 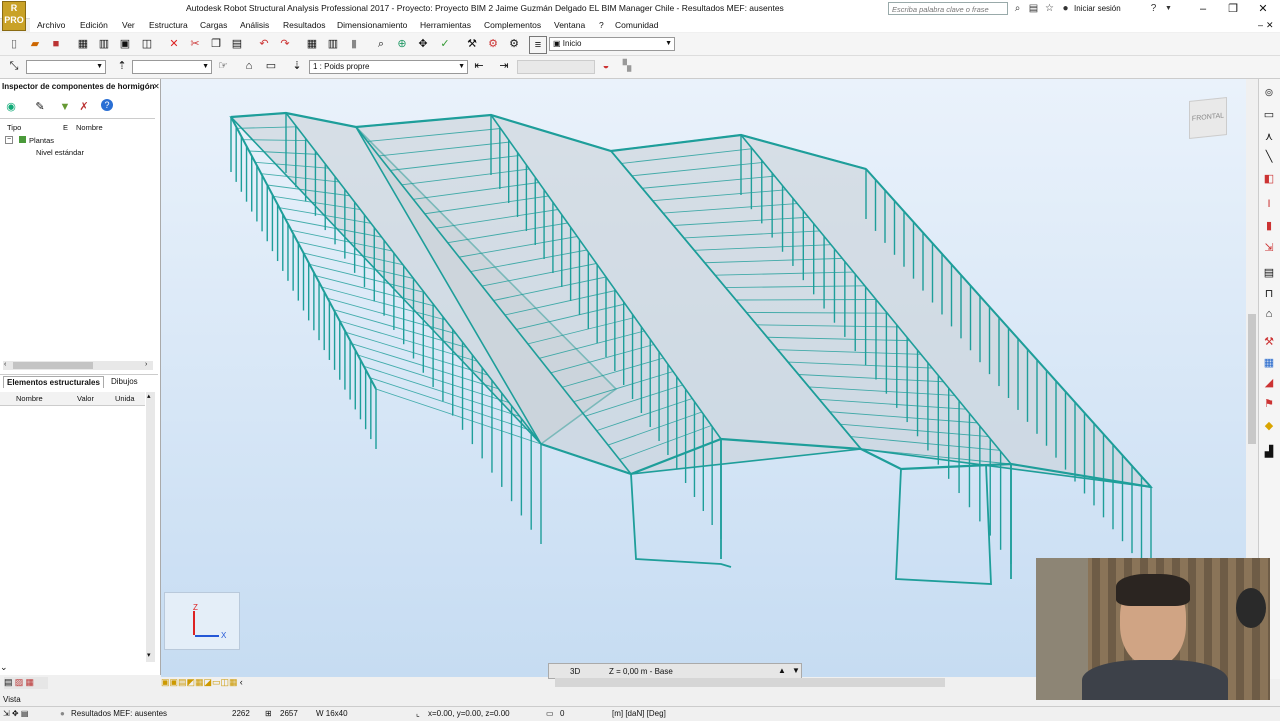 What do you see at coordinates (149, 396) in the screenshot?
I see `scroll-up-icon: ▴` at bounding box center [149, 396].